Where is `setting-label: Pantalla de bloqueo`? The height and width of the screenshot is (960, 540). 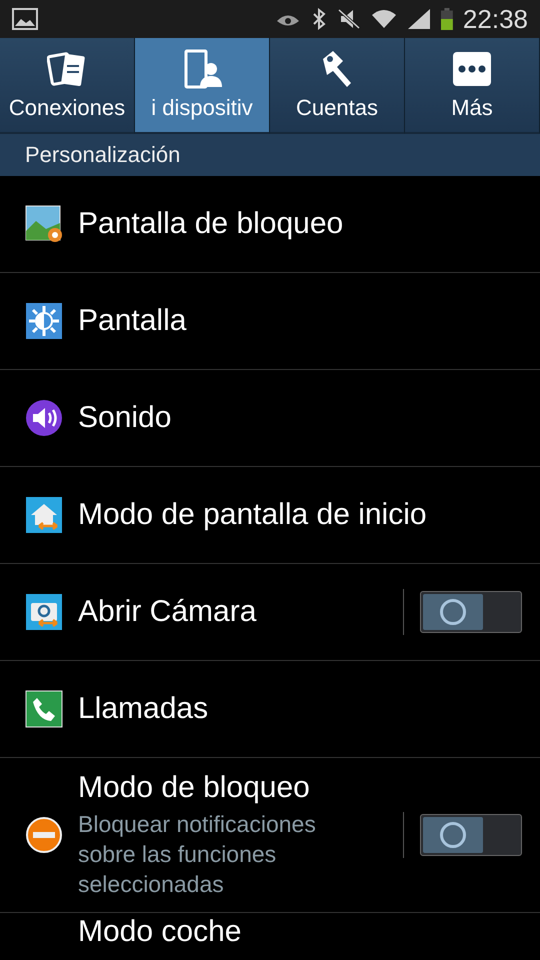
setting-label: Pantalla de bloqueo is located at coordinates (300, 224).